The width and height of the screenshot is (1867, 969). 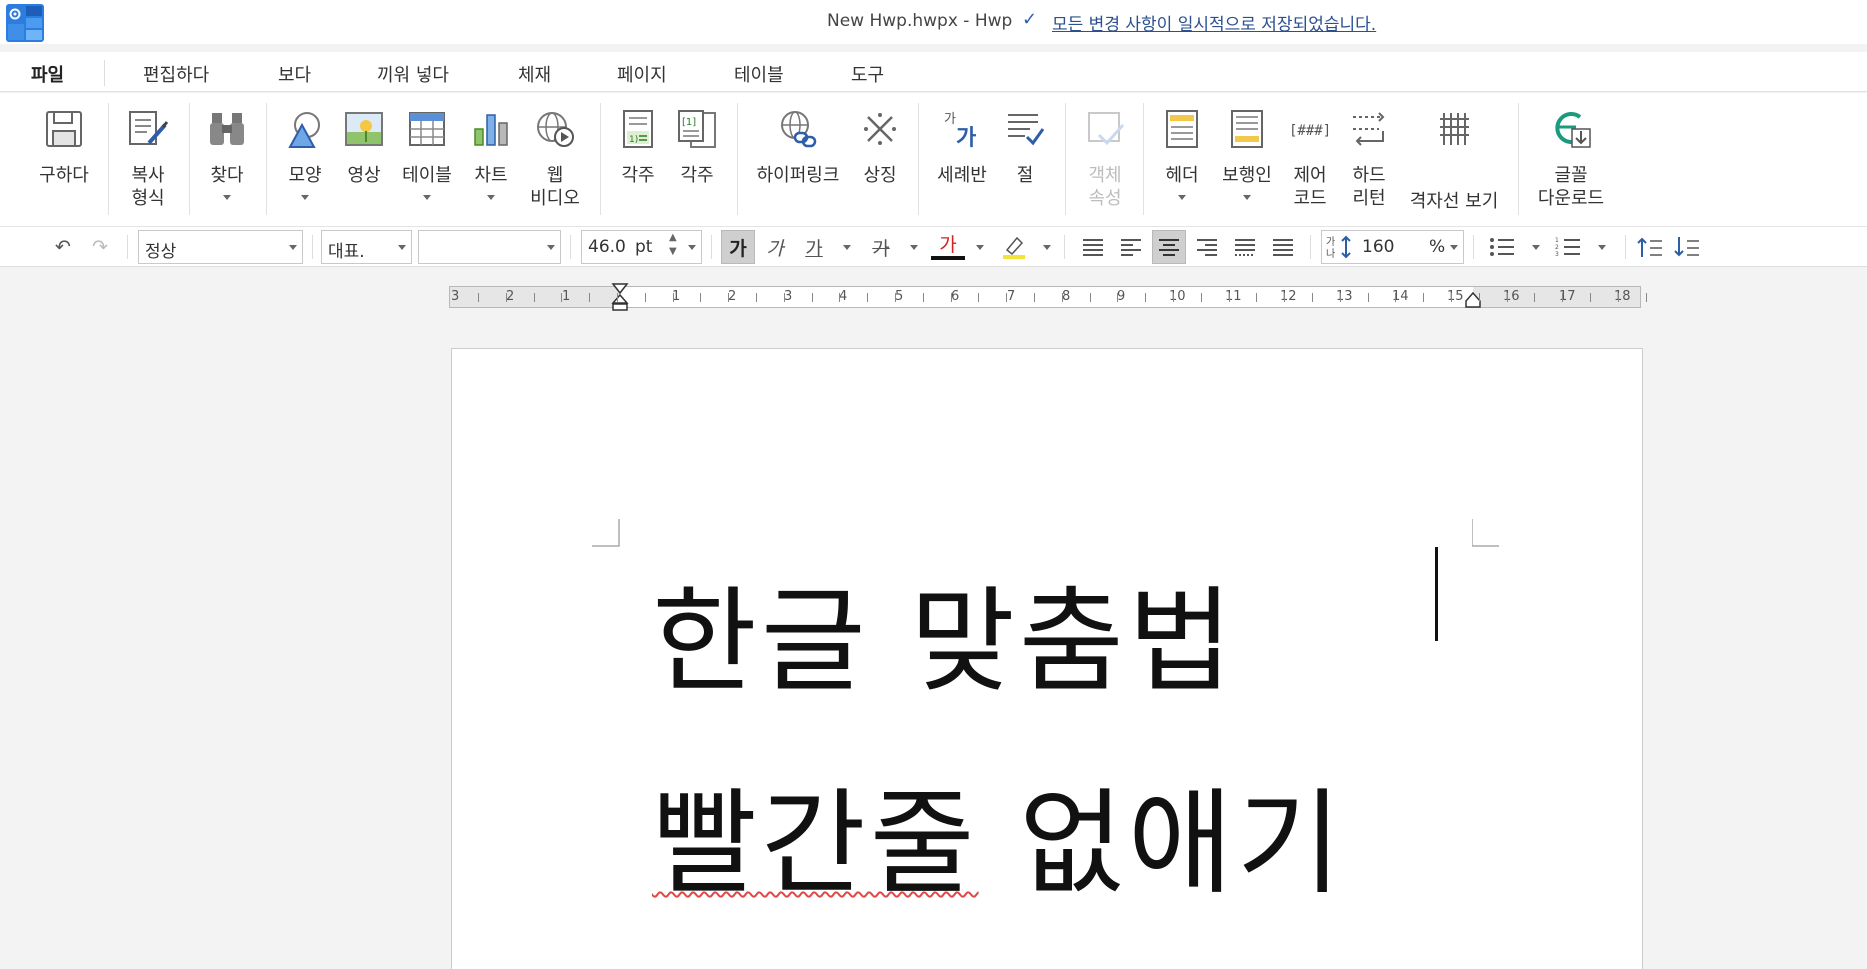 What do you see at coordinates (1454, 160) in the screenshot?
I see `grid-view-button: 격자선 보기` at bounding box center [1454, 160].